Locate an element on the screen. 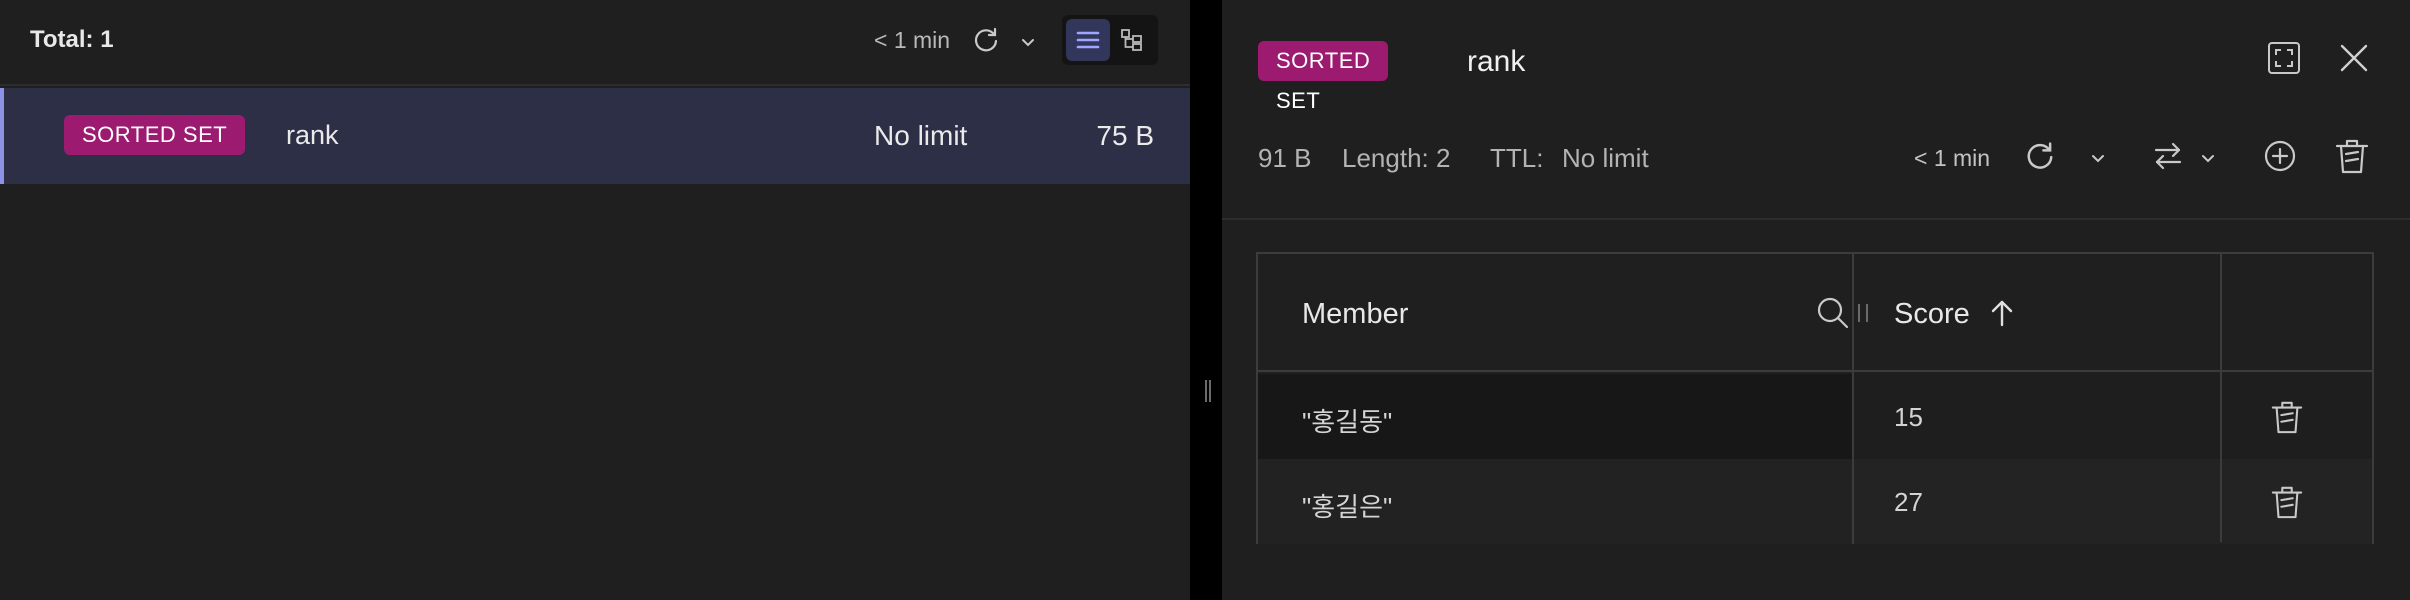 The height and width of the screenshot is (600, 2410). search-icon is located at coordinates (1833, 313).